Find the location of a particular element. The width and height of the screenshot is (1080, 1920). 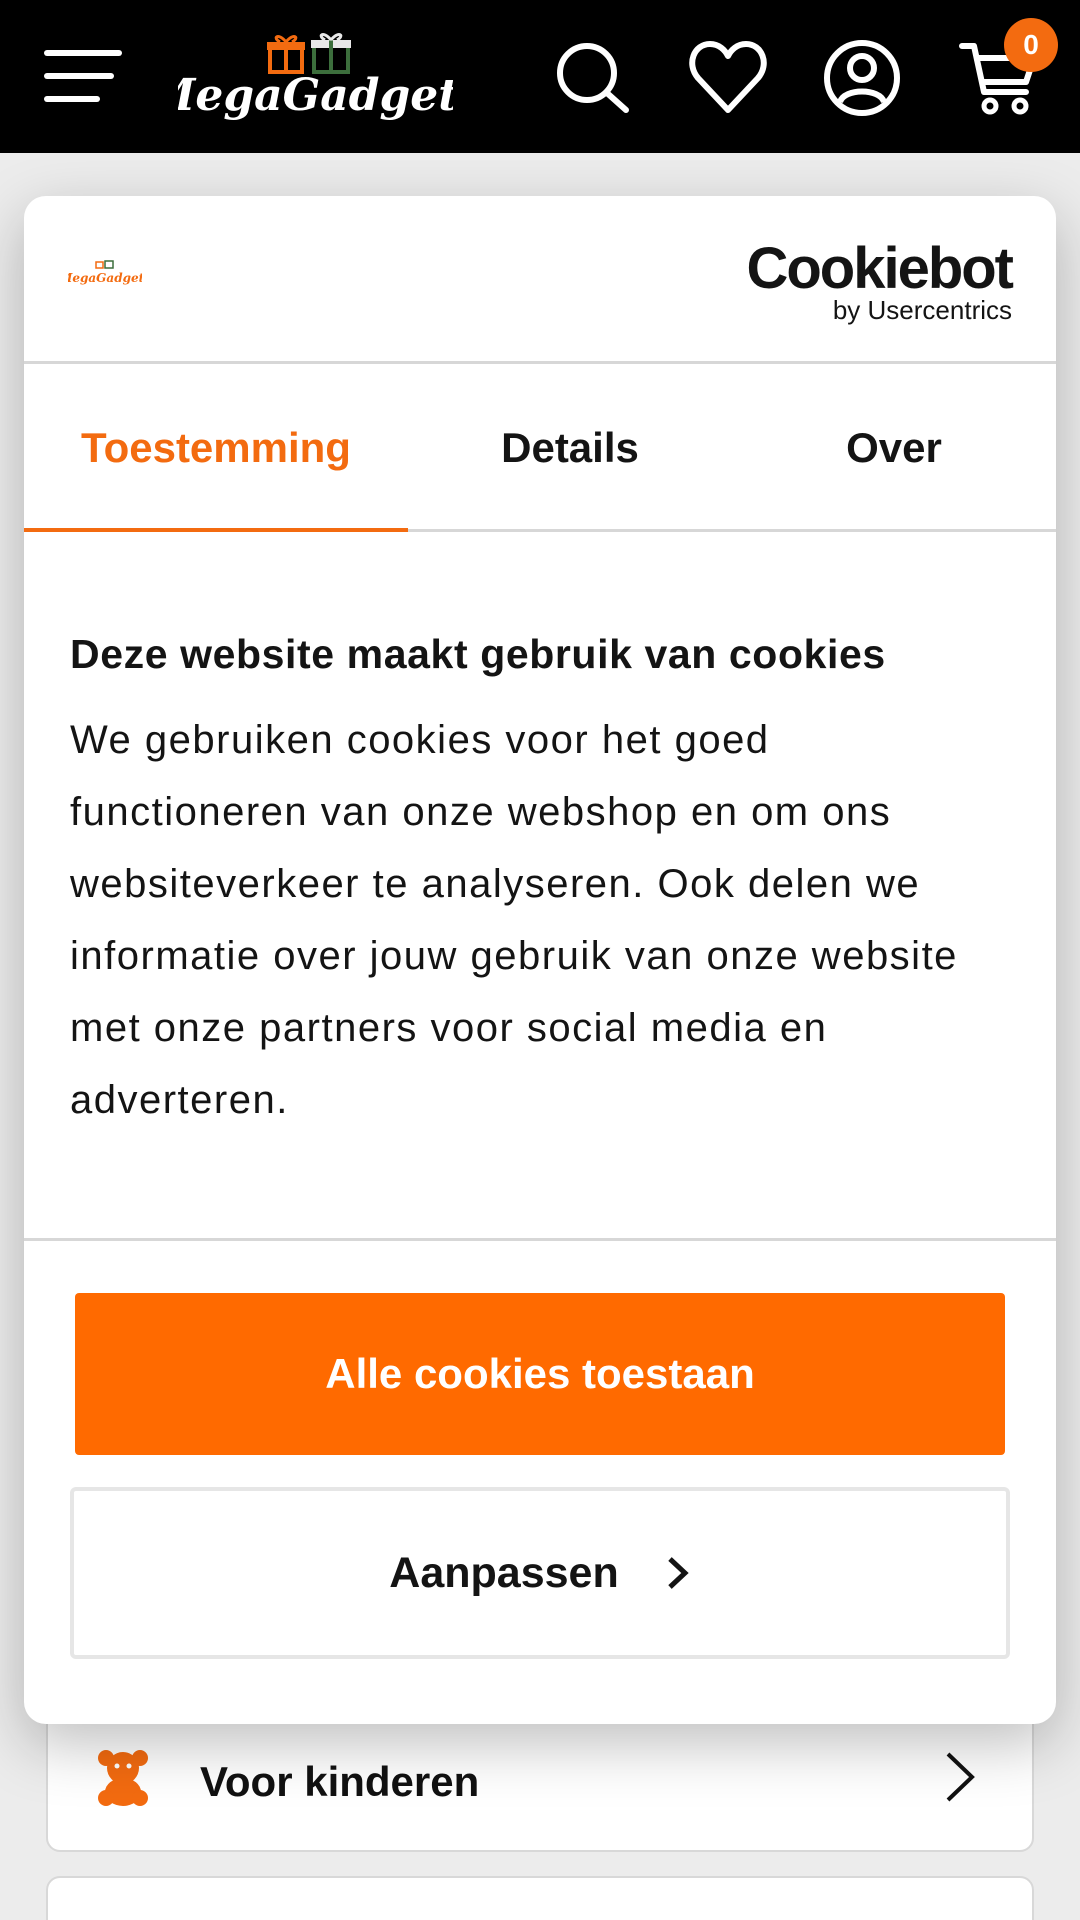

menu-icon is located at coordinates (83, 76).